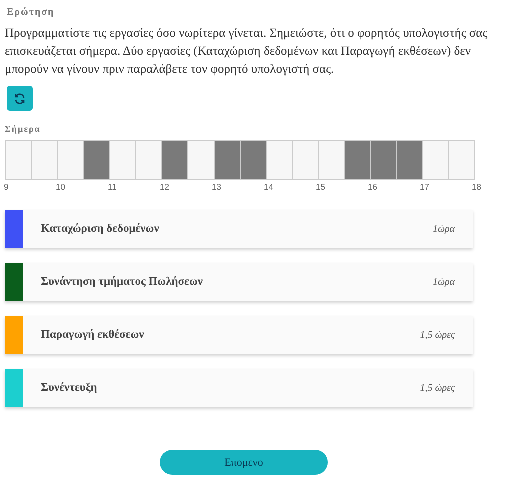 The height and width of the screenshot is (483, 507). Describe the element at coordinates (69, 388) in the screenshot. I see `task-name: Συνέντευξη` at that location.